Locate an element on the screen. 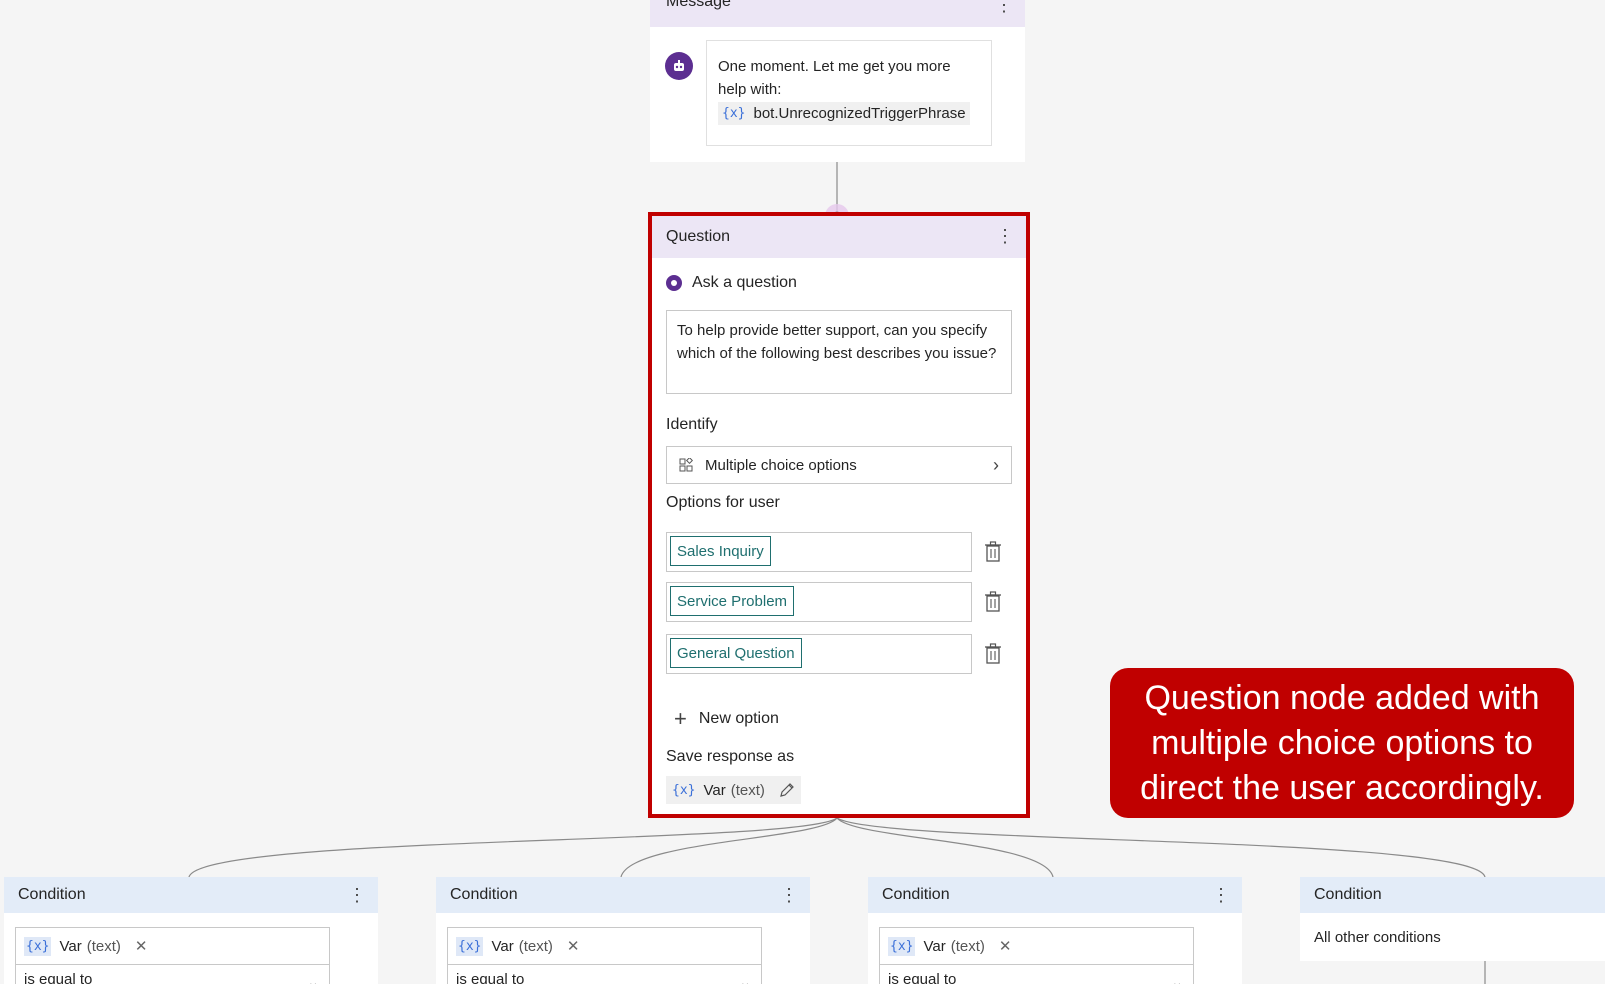 The image size is (1605, 984). condition-node-other: Condition All other conditions is located at coordinates (1452, 919).